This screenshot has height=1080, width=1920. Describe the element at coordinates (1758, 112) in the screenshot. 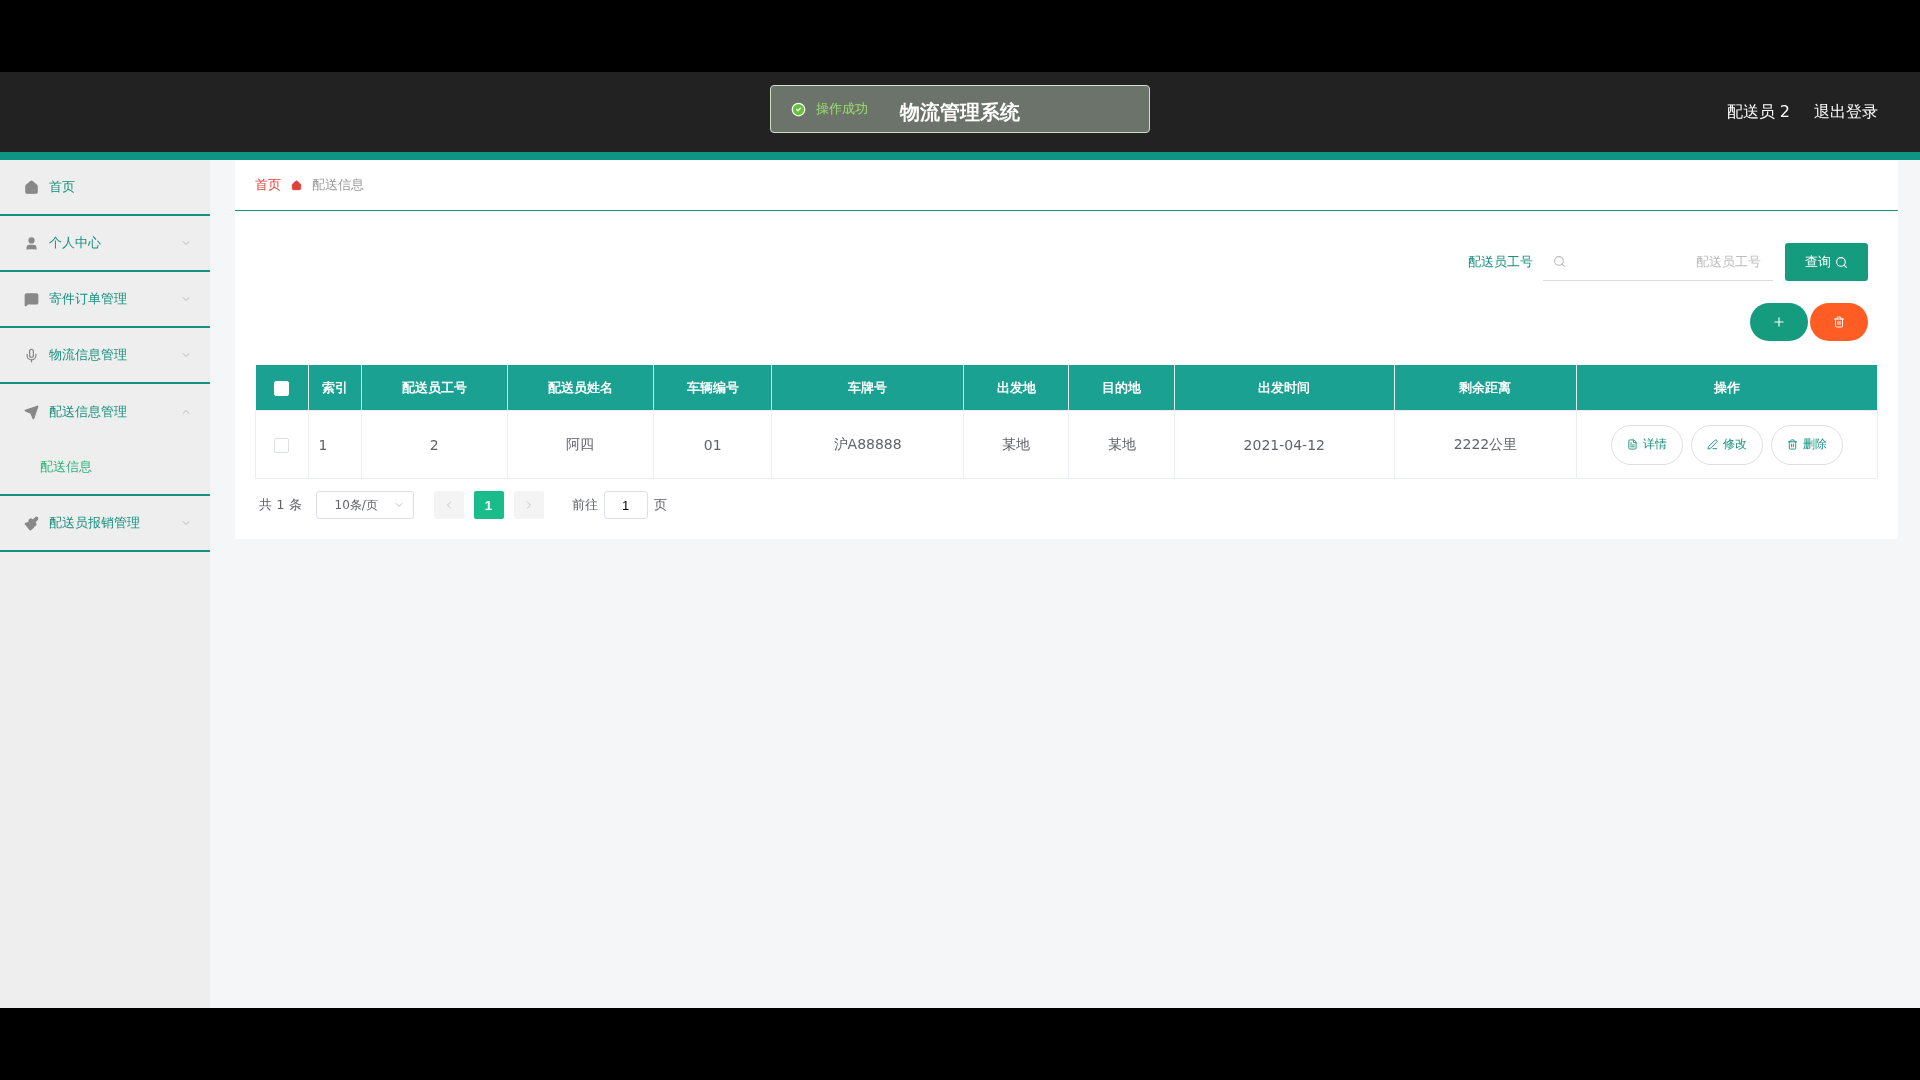

I see `user-name: 配送员 2` at that location.